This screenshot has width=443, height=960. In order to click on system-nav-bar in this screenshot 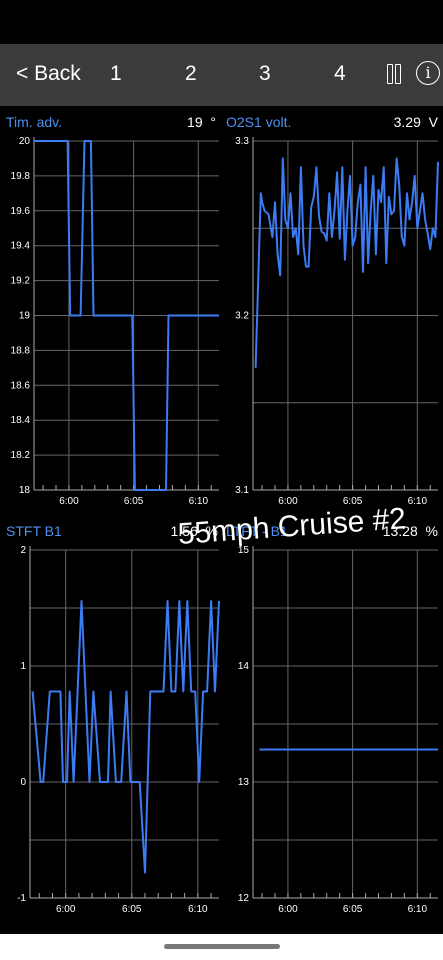, I will do `click(221, 947)`.